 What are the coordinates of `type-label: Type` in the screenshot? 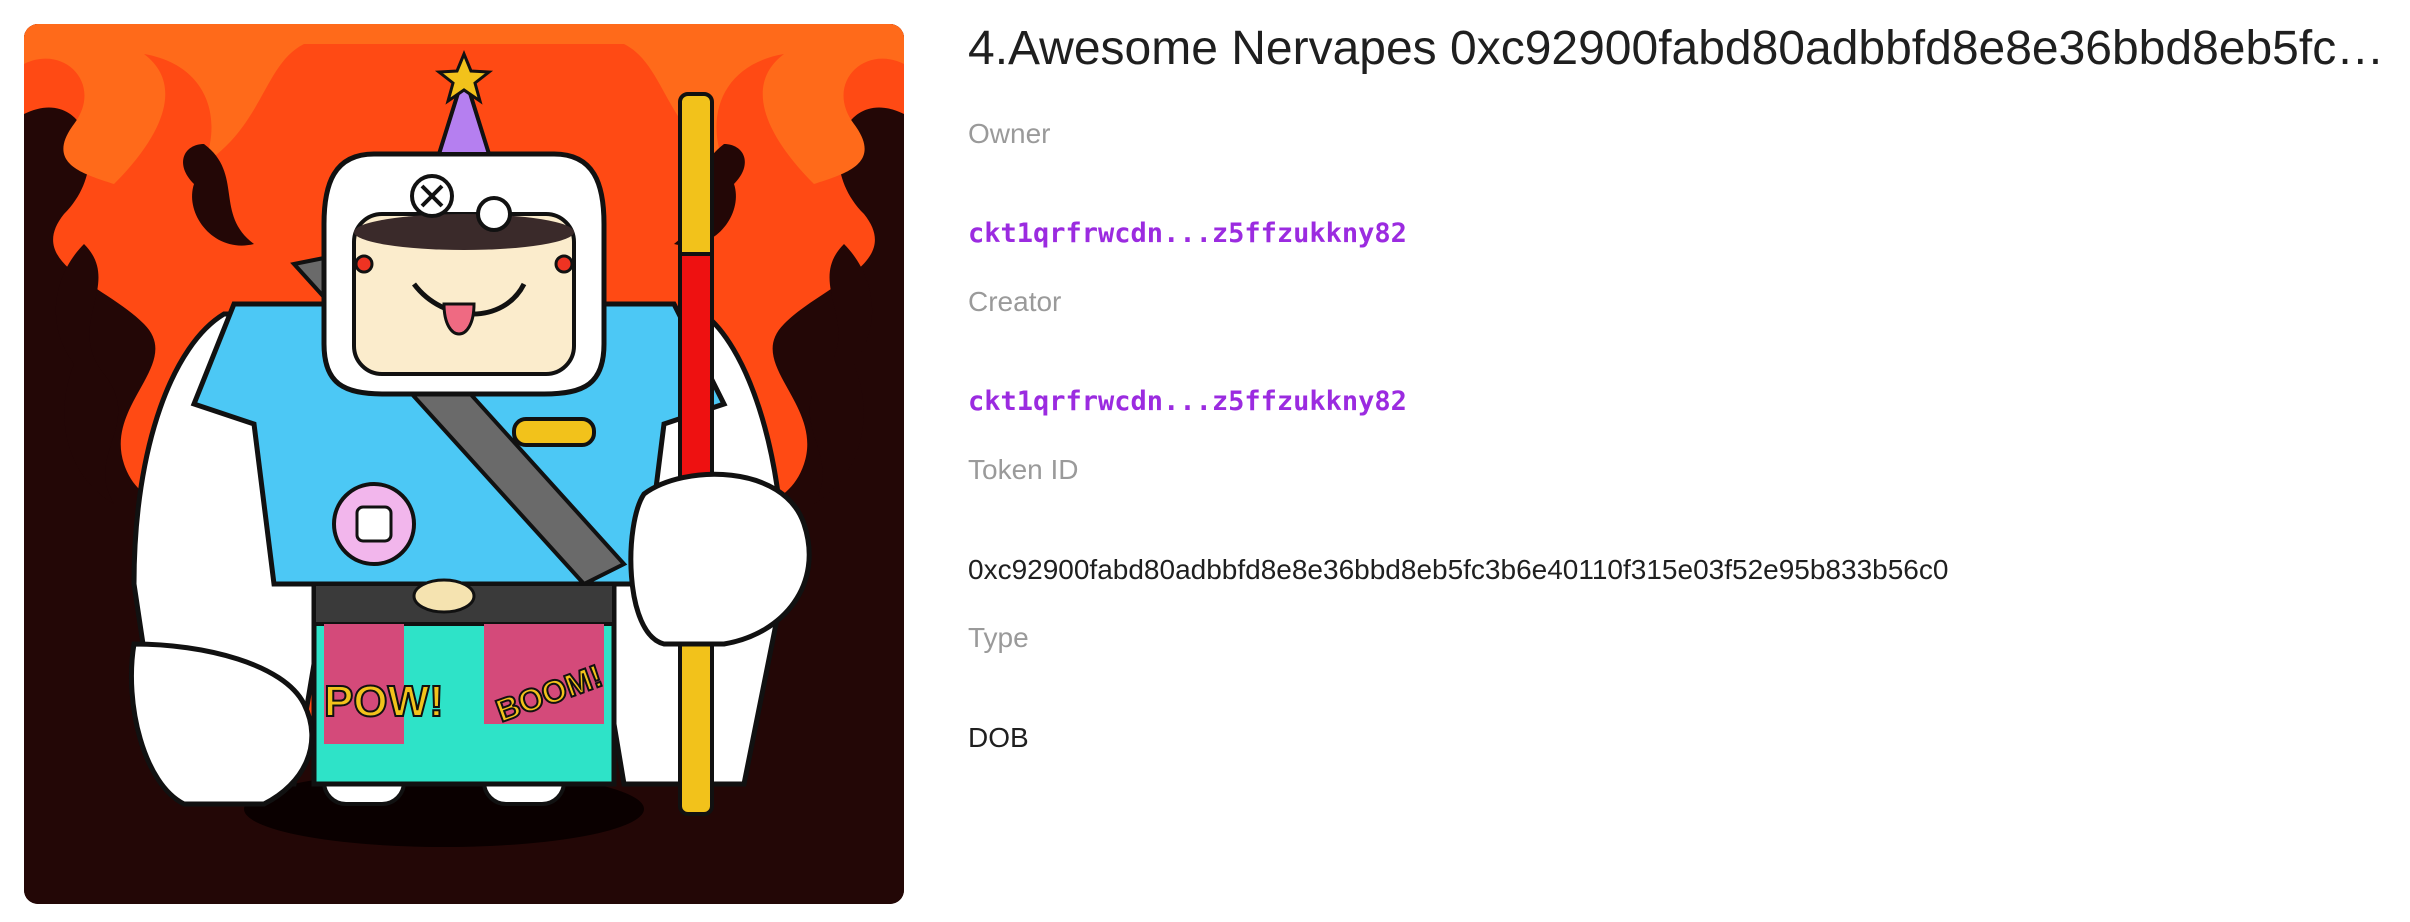 It's located at (998, 637).